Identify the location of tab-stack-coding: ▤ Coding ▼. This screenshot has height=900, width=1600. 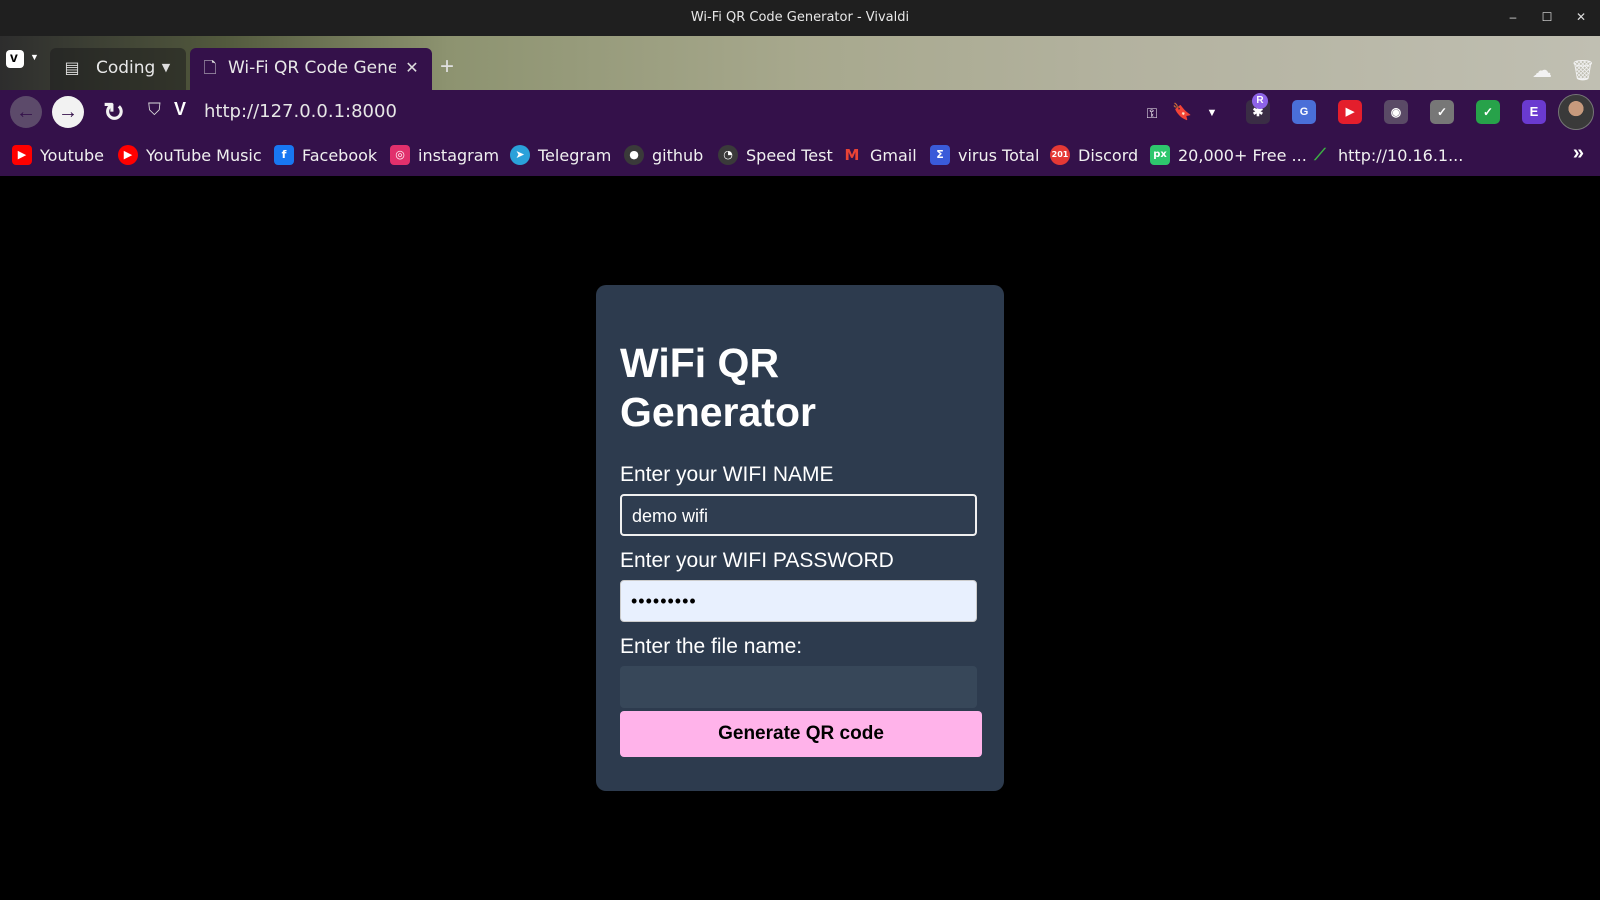
(118, 69).